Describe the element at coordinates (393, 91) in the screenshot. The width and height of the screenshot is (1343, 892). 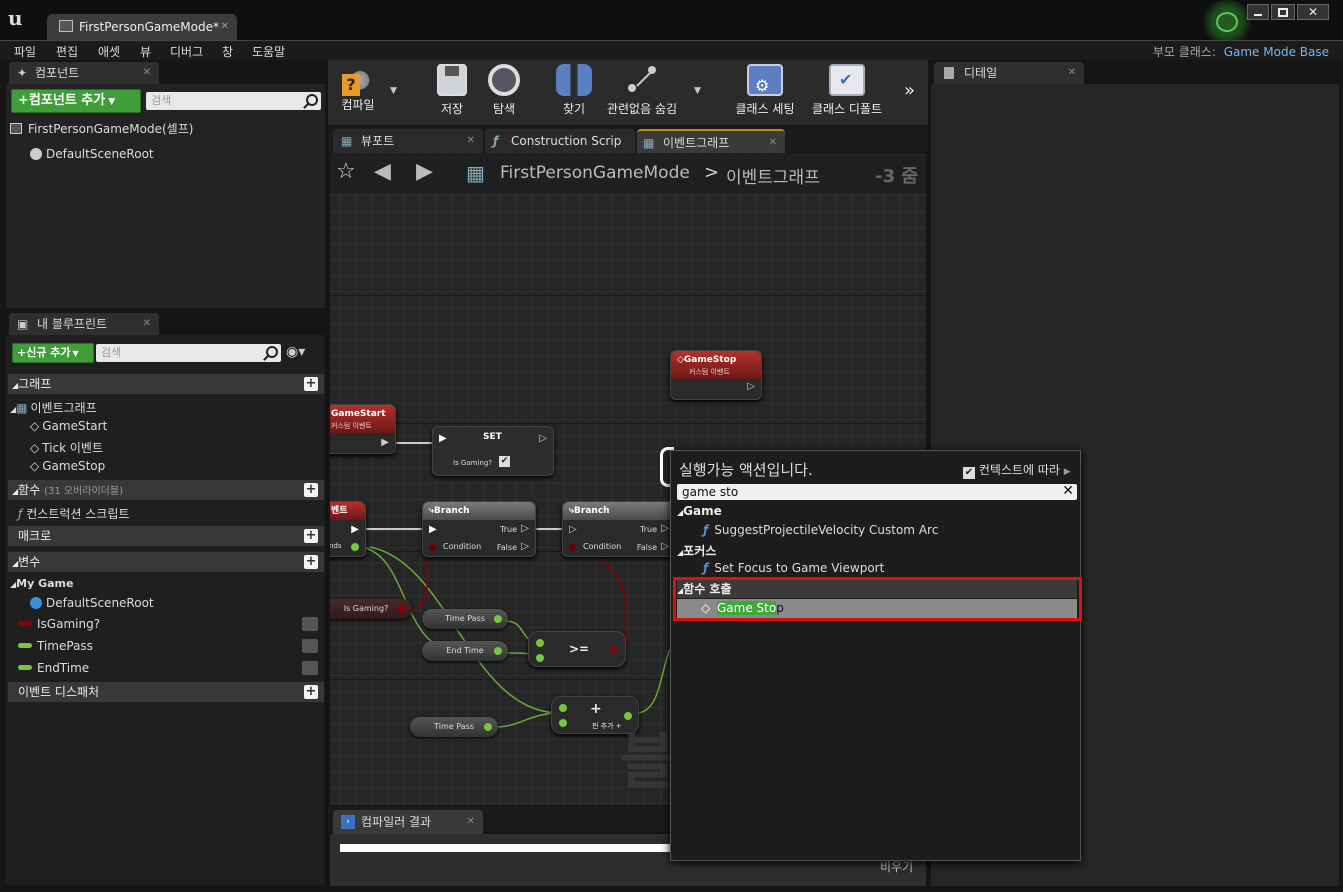
I see `compile-options-arrow: ▼` at that location.